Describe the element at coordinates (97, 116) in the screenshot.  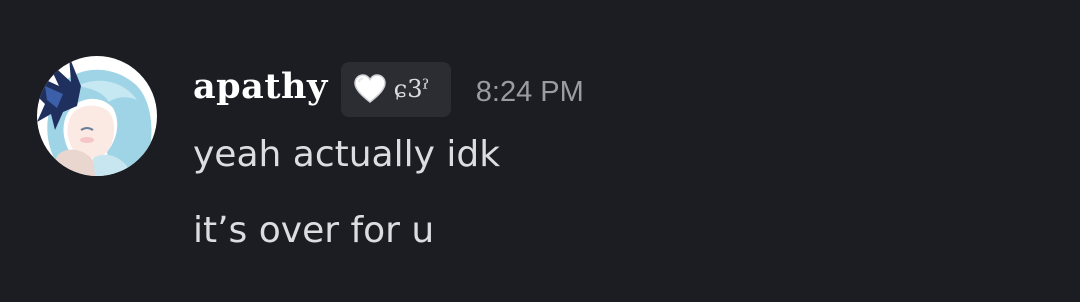
I see `user-avatar` at that location.